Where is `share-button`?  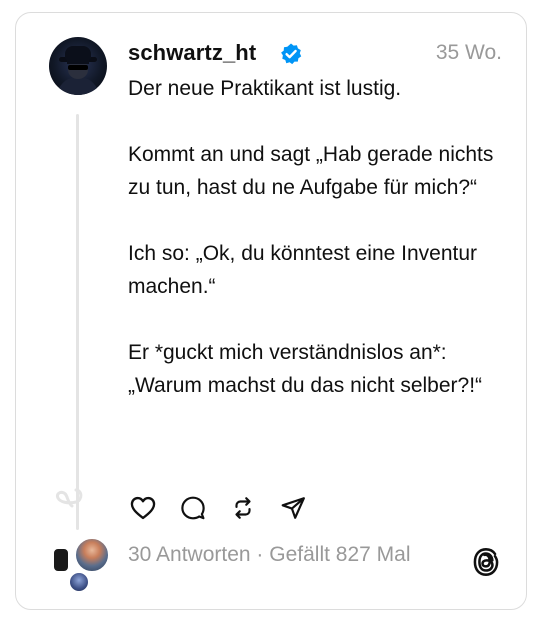 share-button is located at coordinates (293, 508).